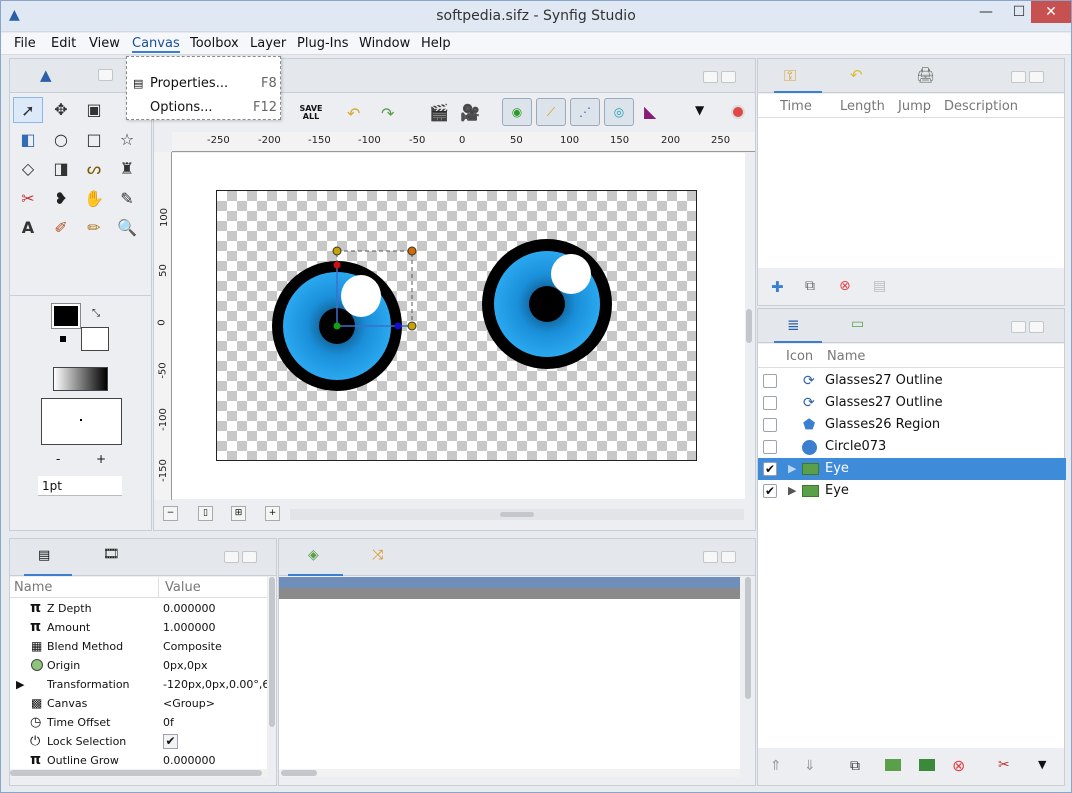 The width and height of the screenshot is (1072, 793). What do you see at coordinates (619, 112) in the screenshot?
I see `show-radius-handles-button: ◎` at bounding box center [619, 112].